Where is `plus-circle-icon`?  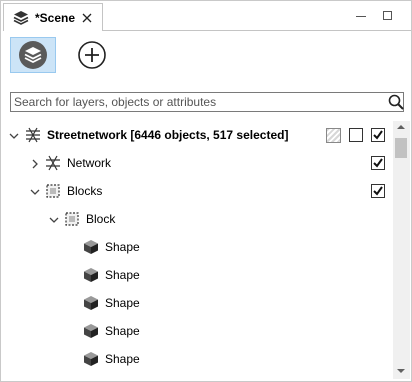 plus-circle-icon is located at coordinates (92, 55).